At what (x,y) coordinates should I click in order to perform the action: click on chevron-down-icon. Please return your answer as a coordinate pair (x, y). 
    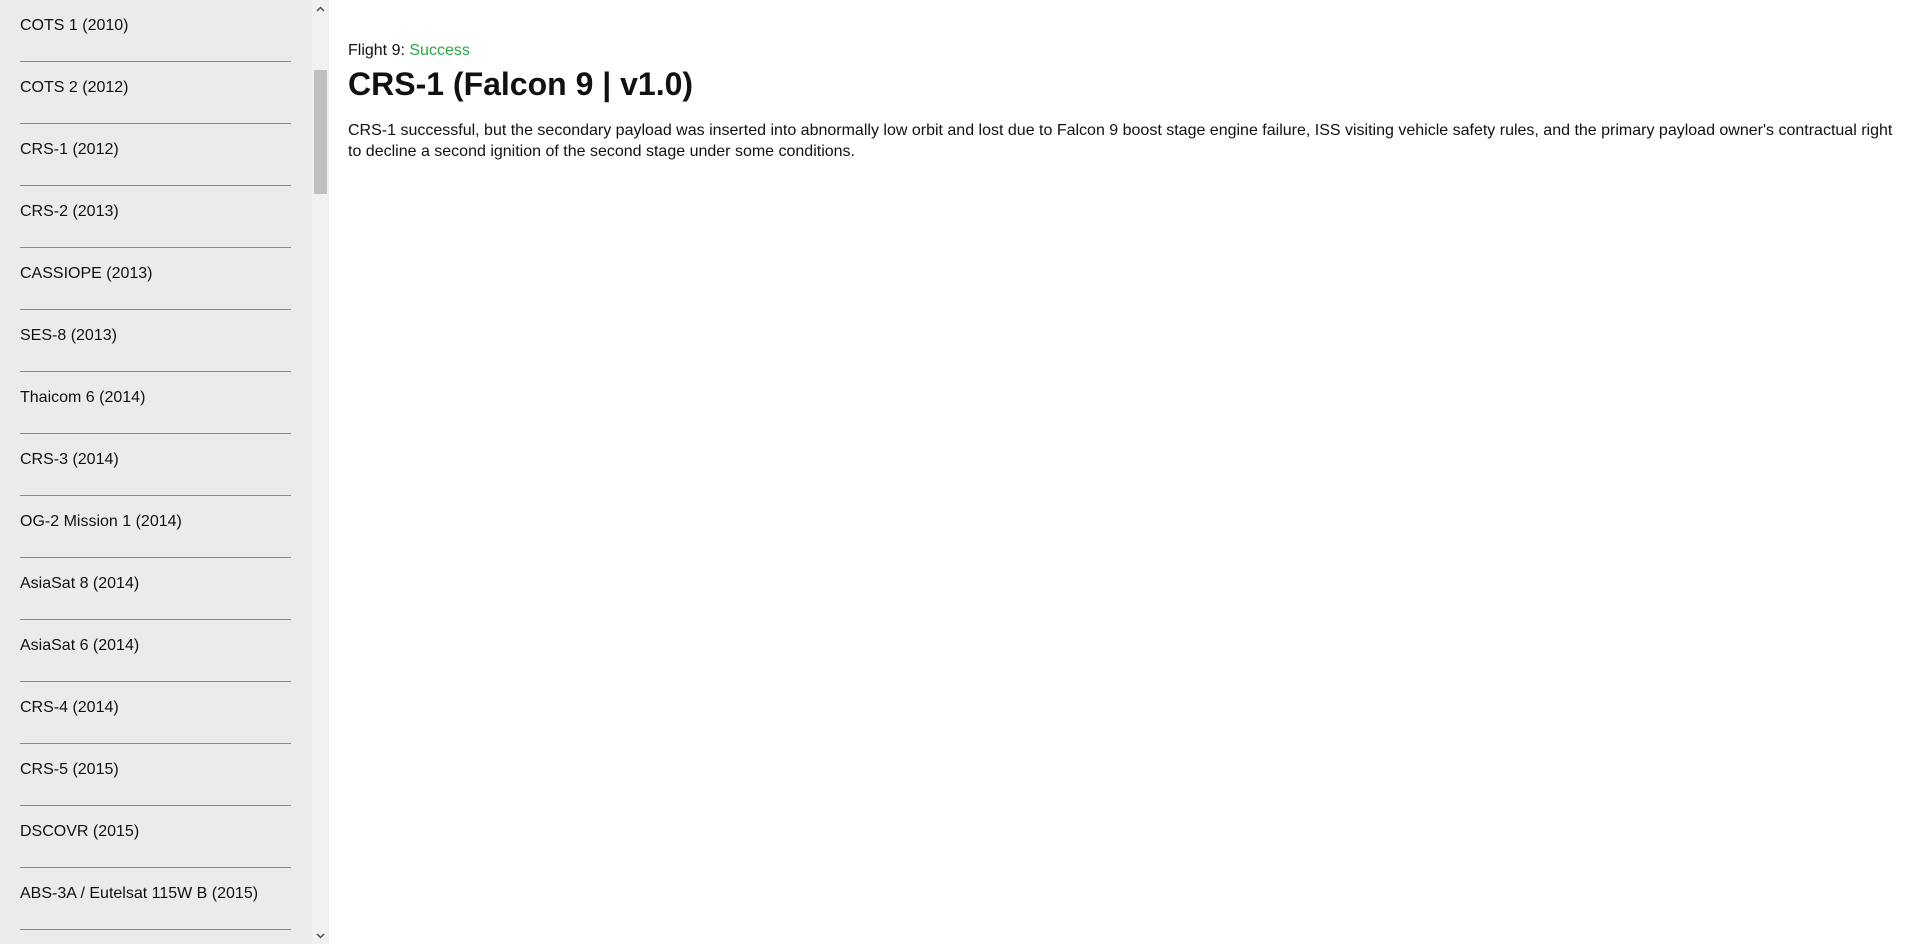
    Looking at the image, I should click on (320, 935).